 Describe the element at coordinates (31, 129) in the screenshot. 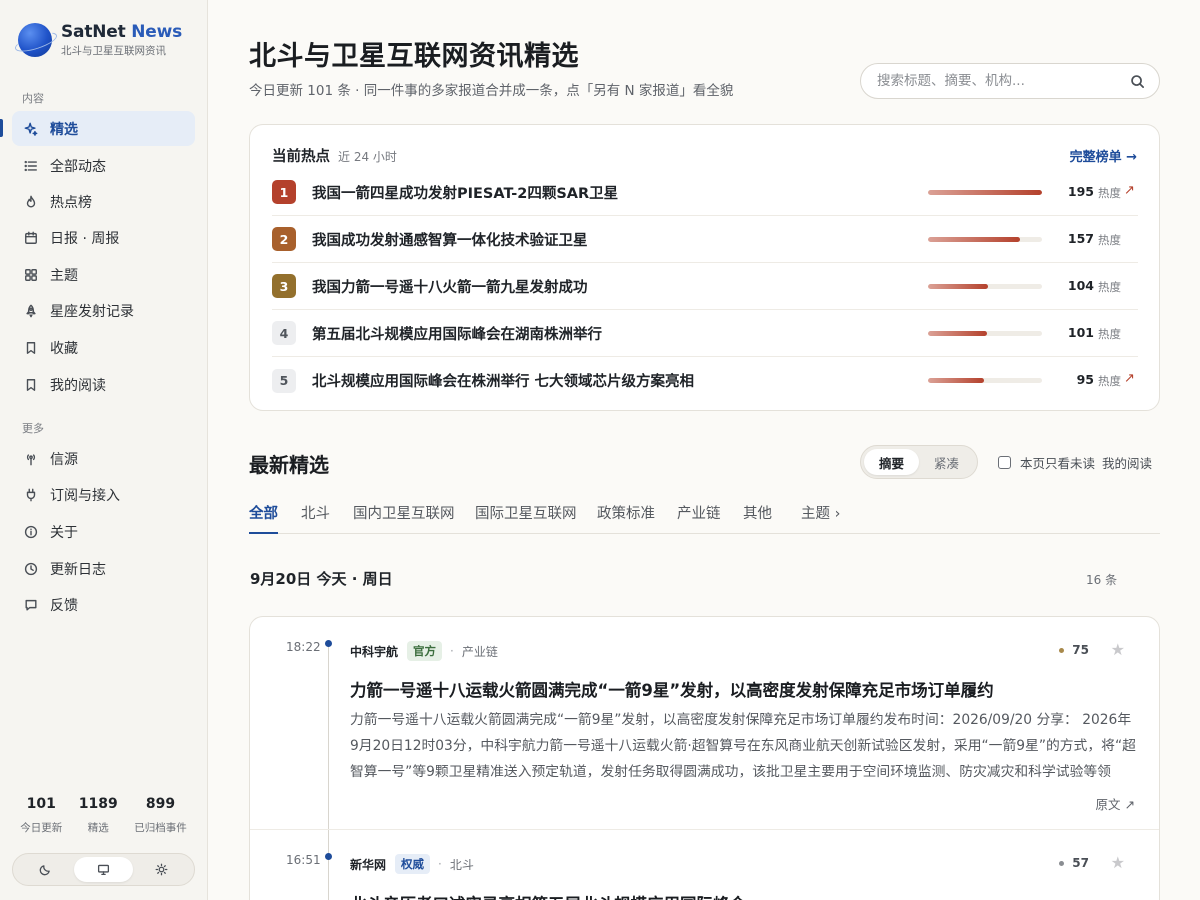

I see `sparkle-icon` at that location.